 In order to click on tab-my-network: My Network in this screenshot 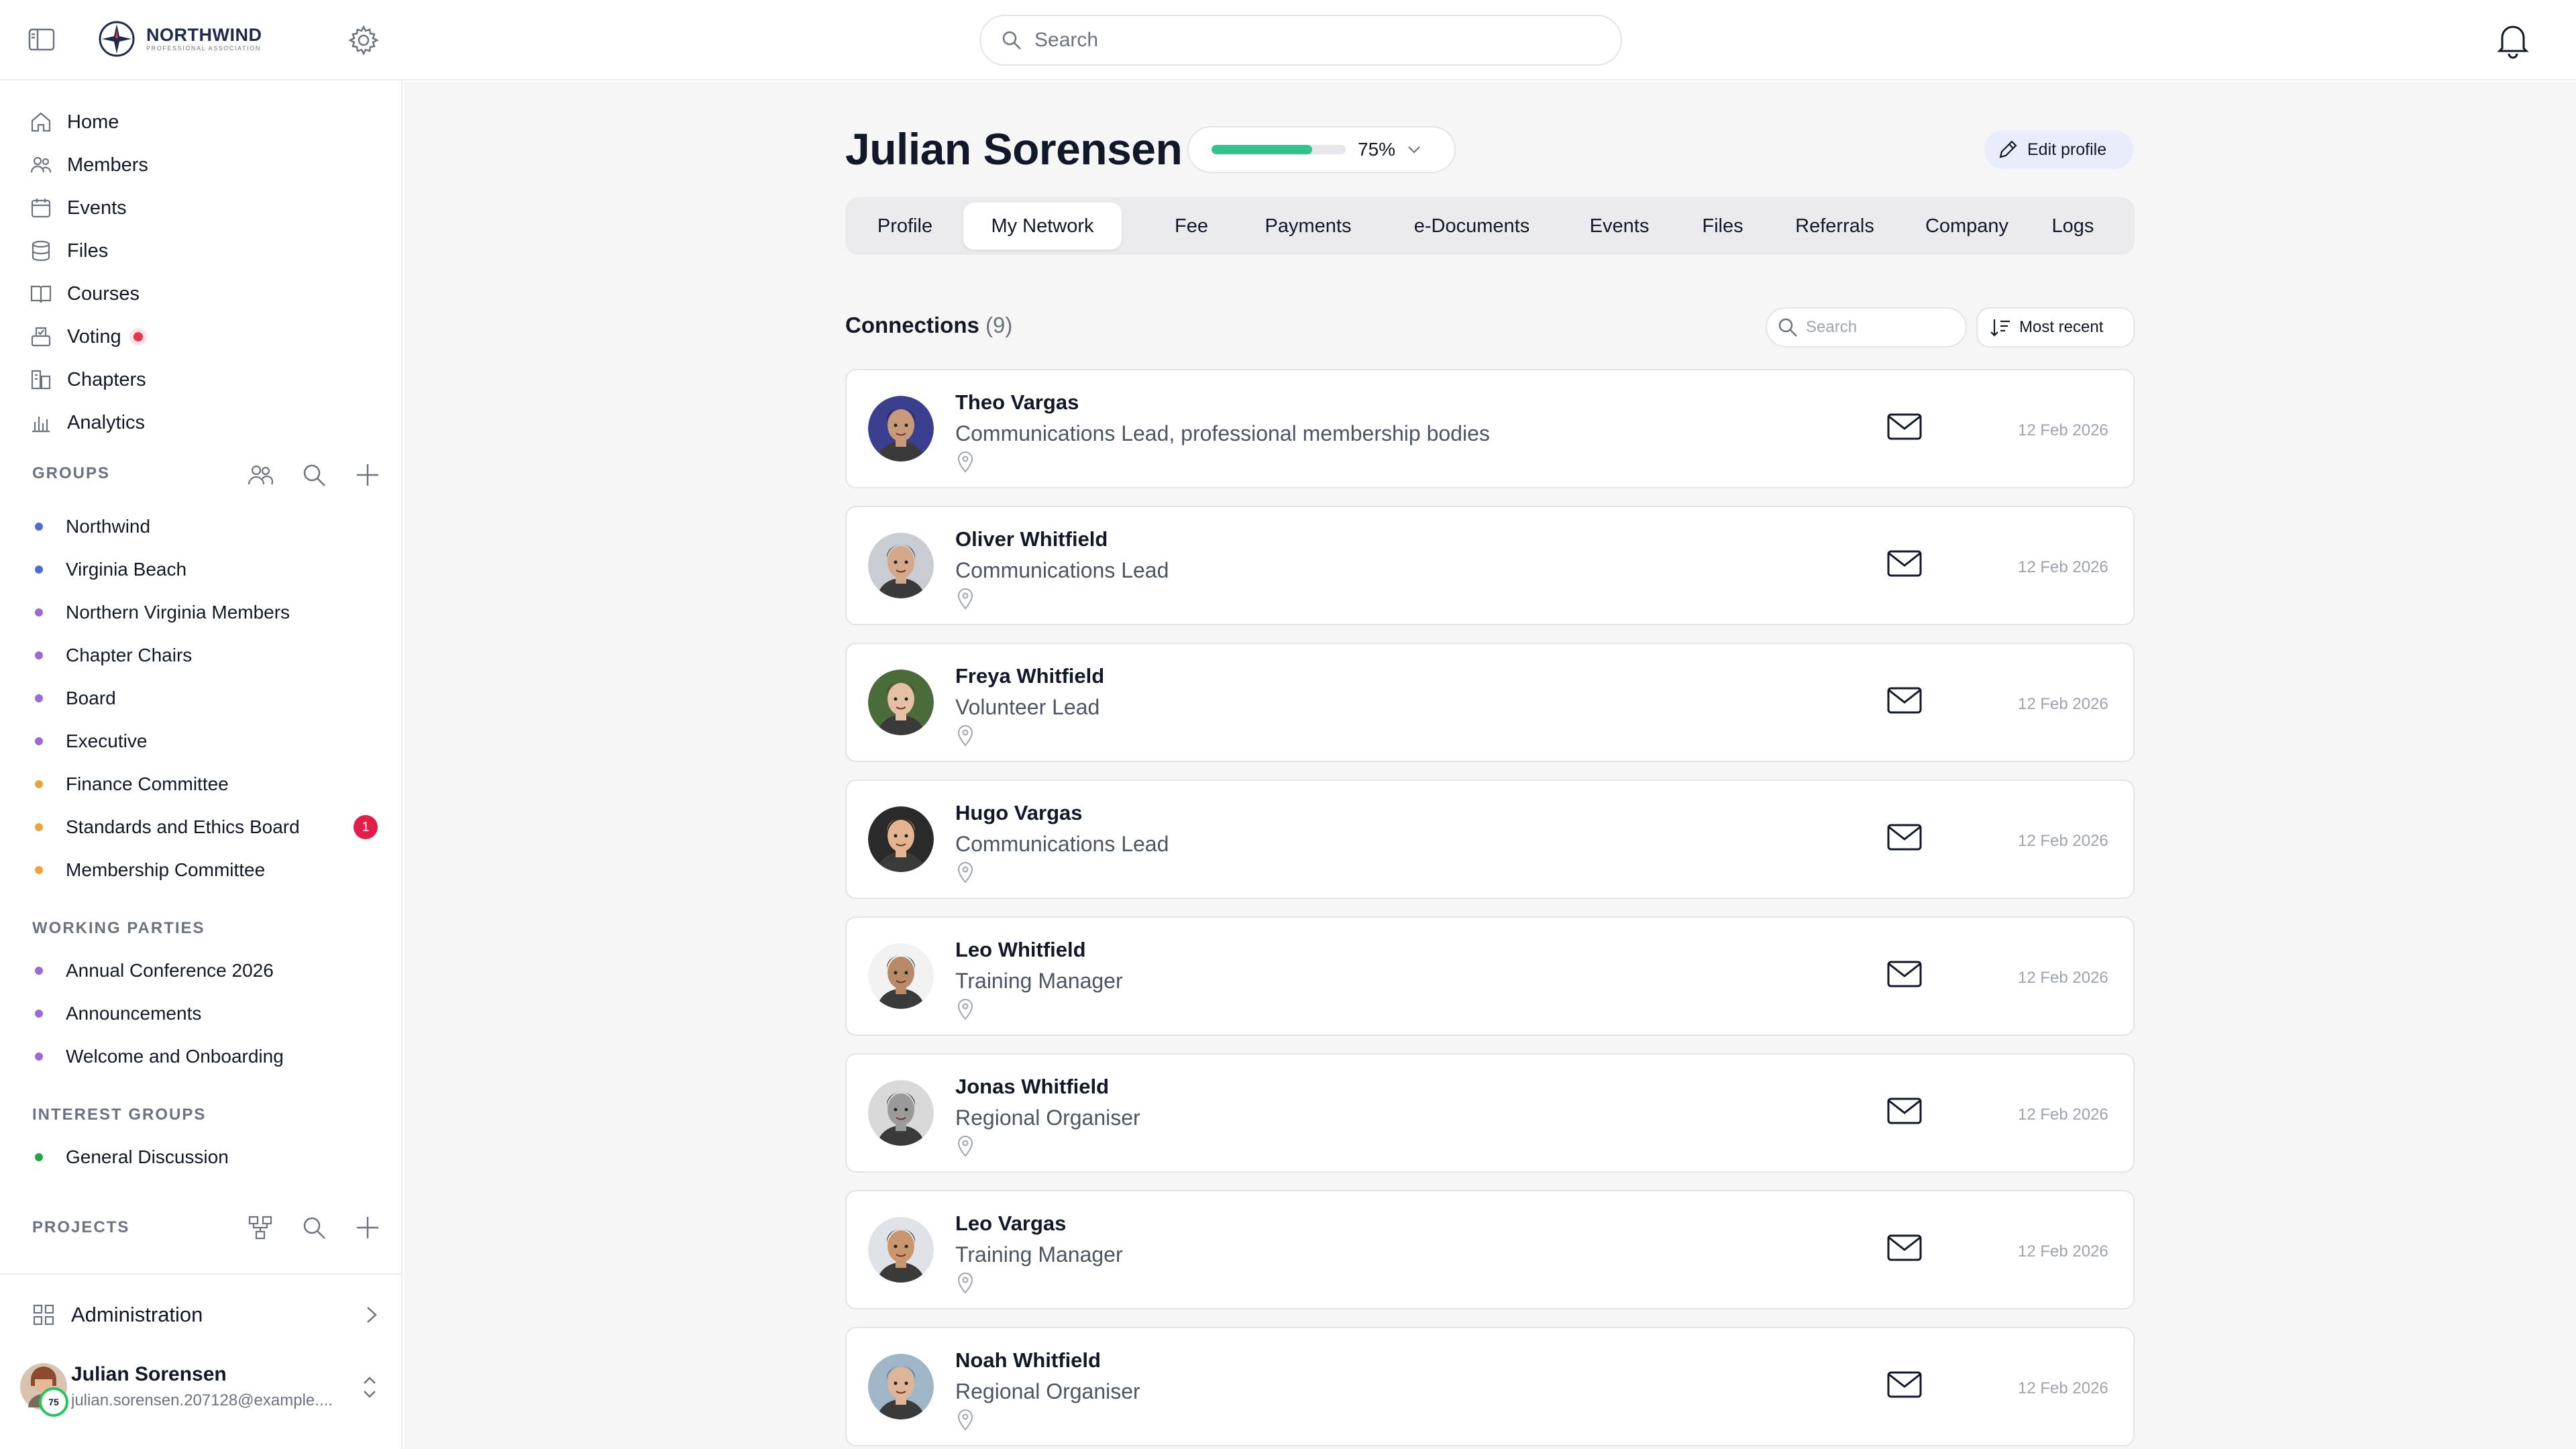, I will do `click(1042, 226)`.